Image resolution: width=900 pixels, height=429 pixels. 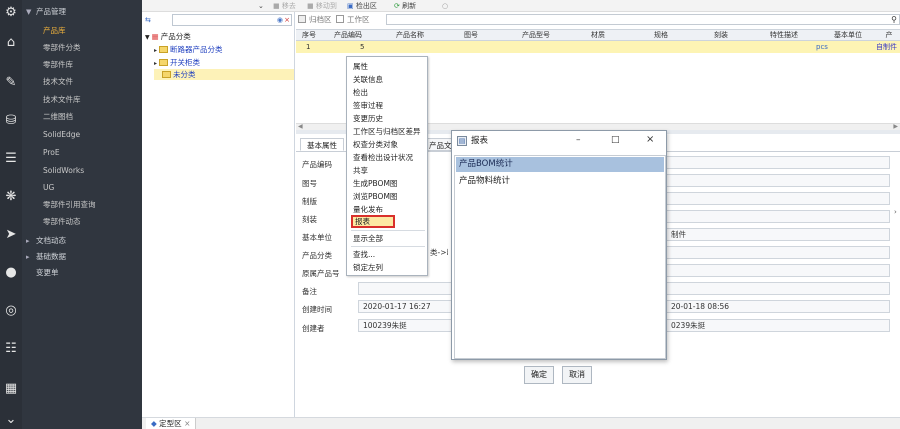 I want to click on nav-item-part-library: 零部件库, so click(x=82, y=64).